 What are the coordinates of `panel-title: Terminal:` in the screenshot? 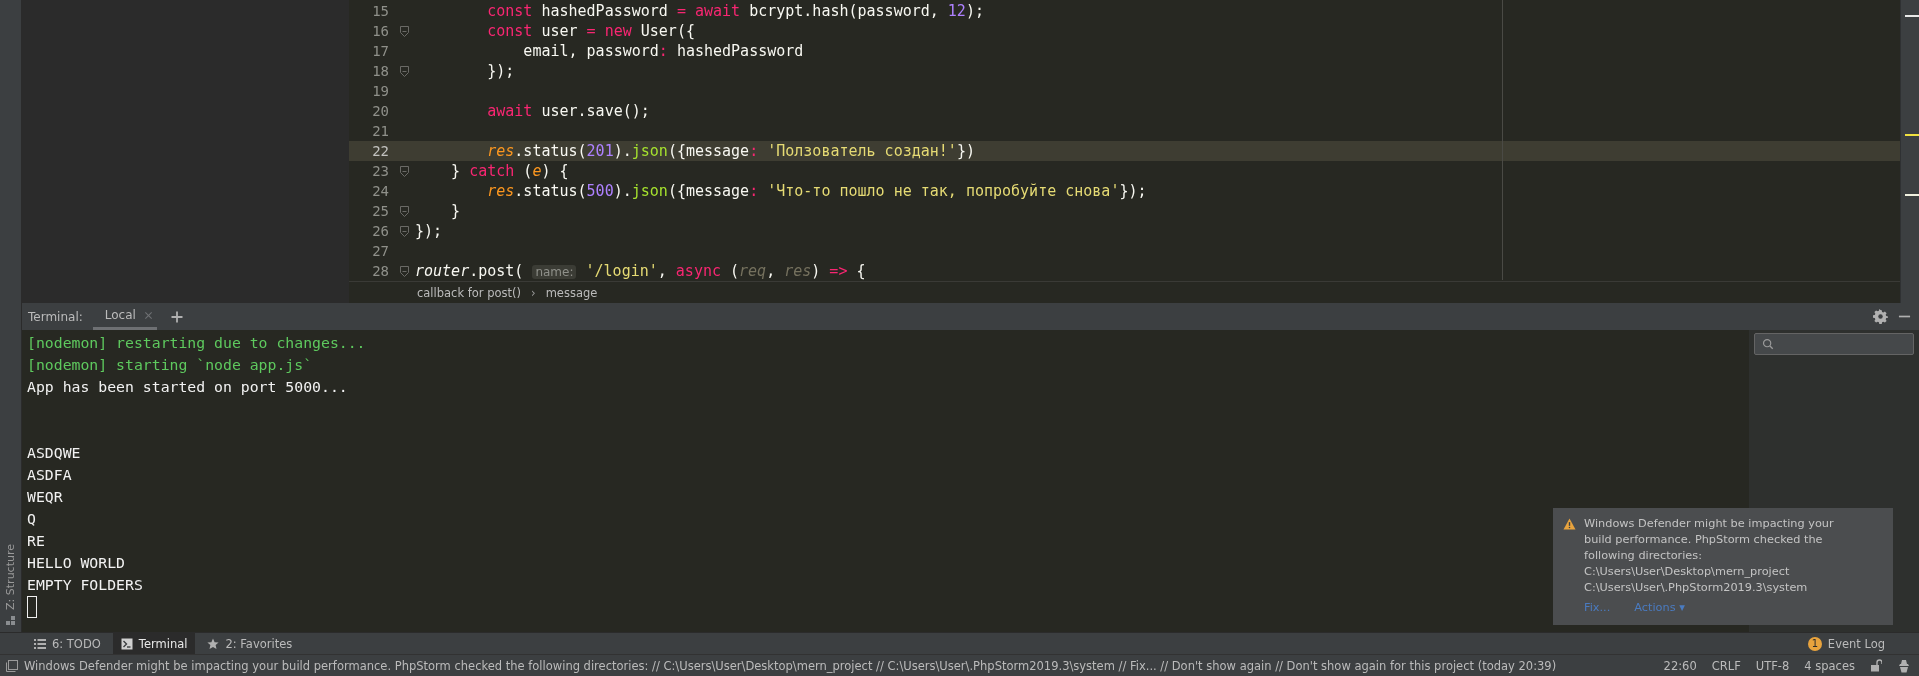 It's located at (55, 316).